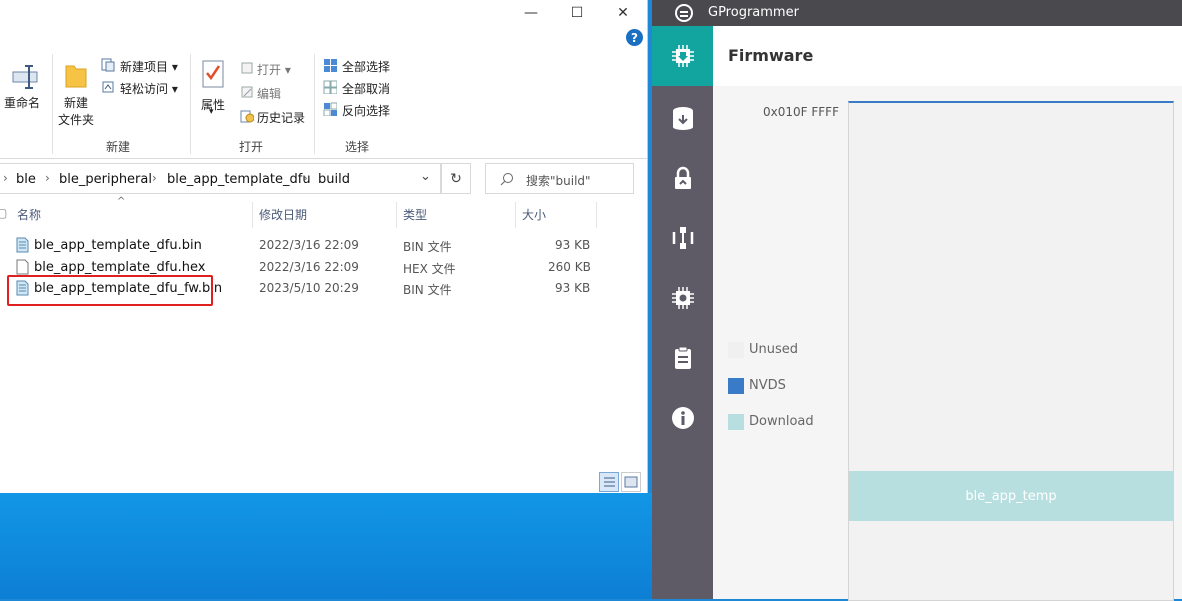 The height and width of the screenshot is (601, 1182). I want to click on firmware-chip-icon, so click(682, 56).